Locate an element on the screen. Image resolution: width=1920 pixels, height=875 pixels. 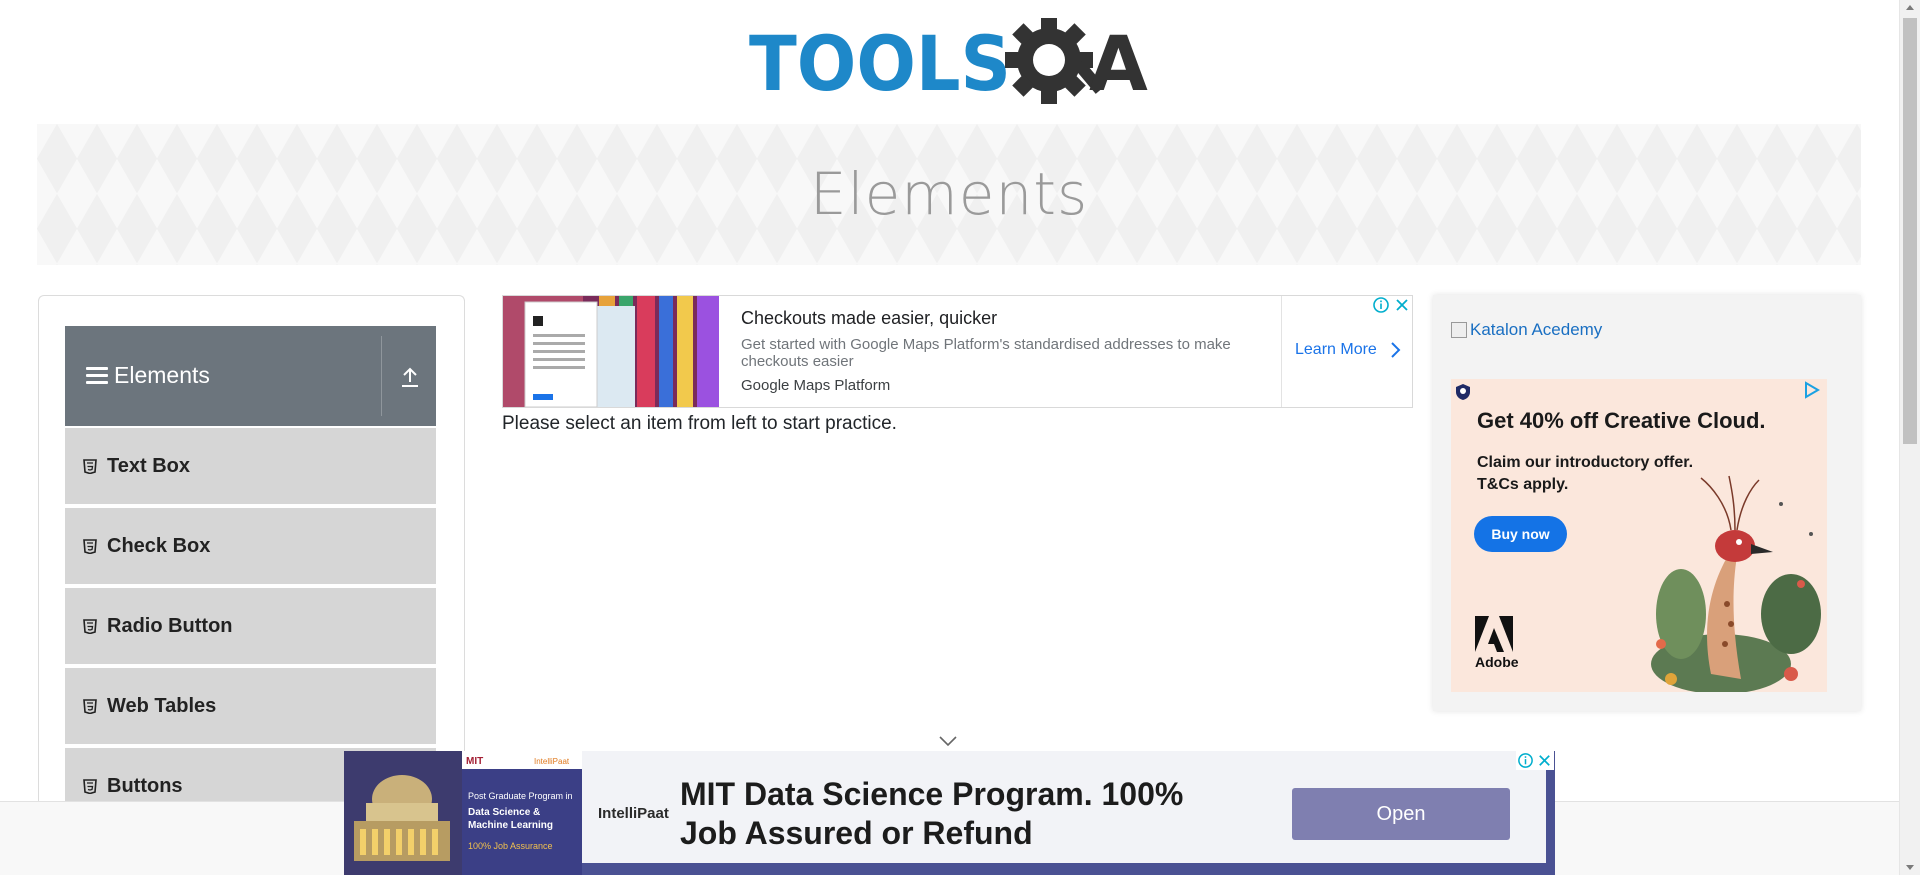
sidebar-item-label: Check Box is located at coordinates (159, 546).